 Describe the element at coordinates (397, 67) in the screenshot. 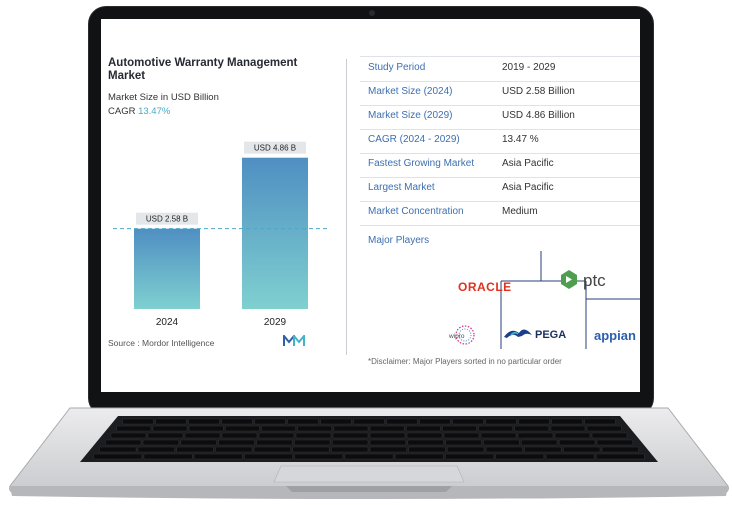

I see `row-label: Study Period` at that location.